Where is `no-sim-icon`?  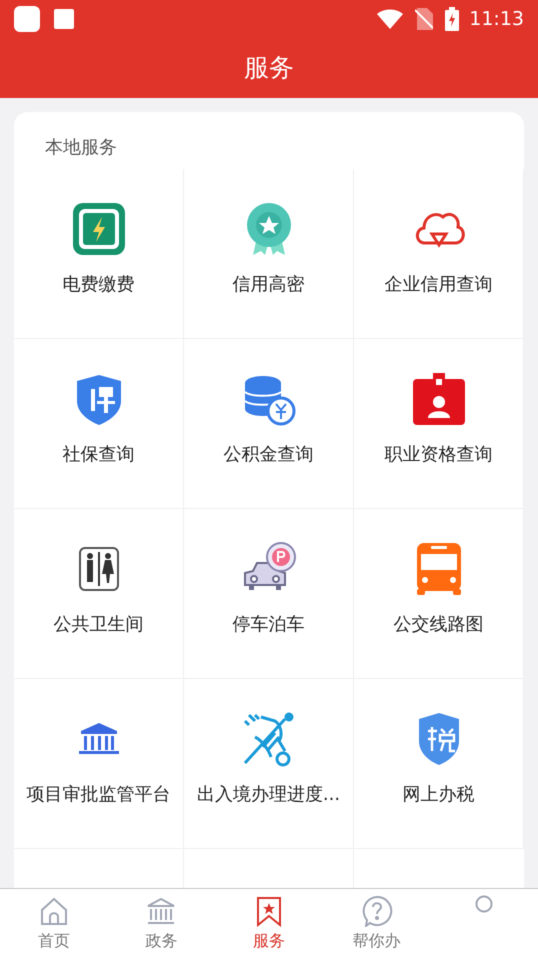 no-sim-icon is located at coordinates (424, 19).